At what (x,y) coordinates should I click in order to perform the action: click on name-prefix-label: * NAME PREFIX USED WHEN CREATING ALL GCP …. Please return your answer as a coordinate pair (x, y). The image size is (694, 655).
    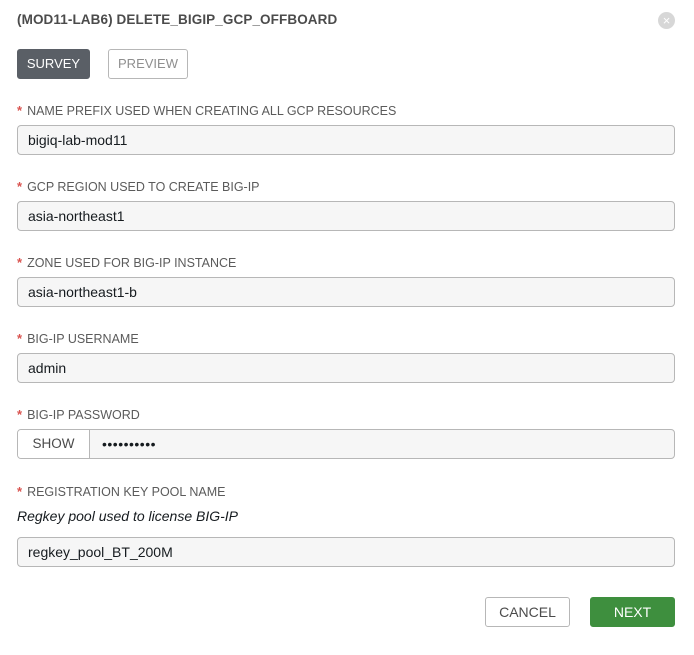
    Looking at the image, I should click on (206, 110).